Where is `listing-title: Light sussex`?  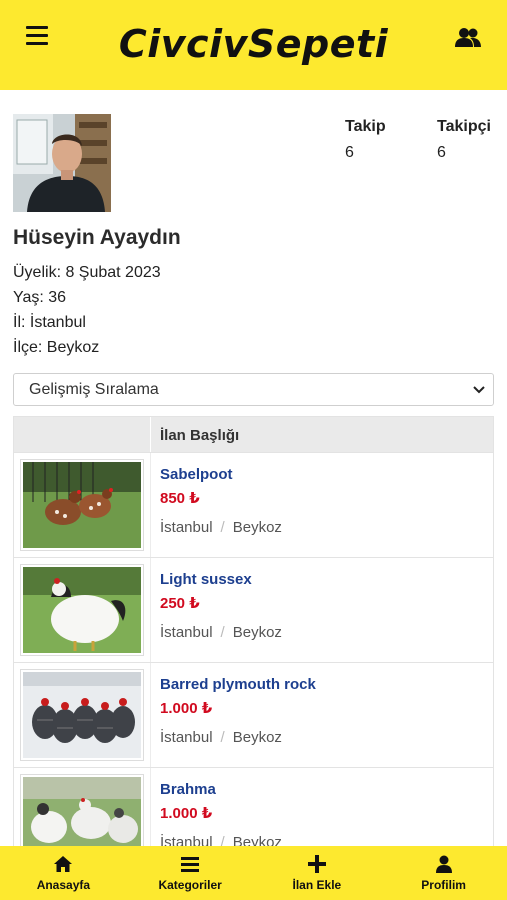 listing-title: Light sussex is located at coordinates (206, 579).